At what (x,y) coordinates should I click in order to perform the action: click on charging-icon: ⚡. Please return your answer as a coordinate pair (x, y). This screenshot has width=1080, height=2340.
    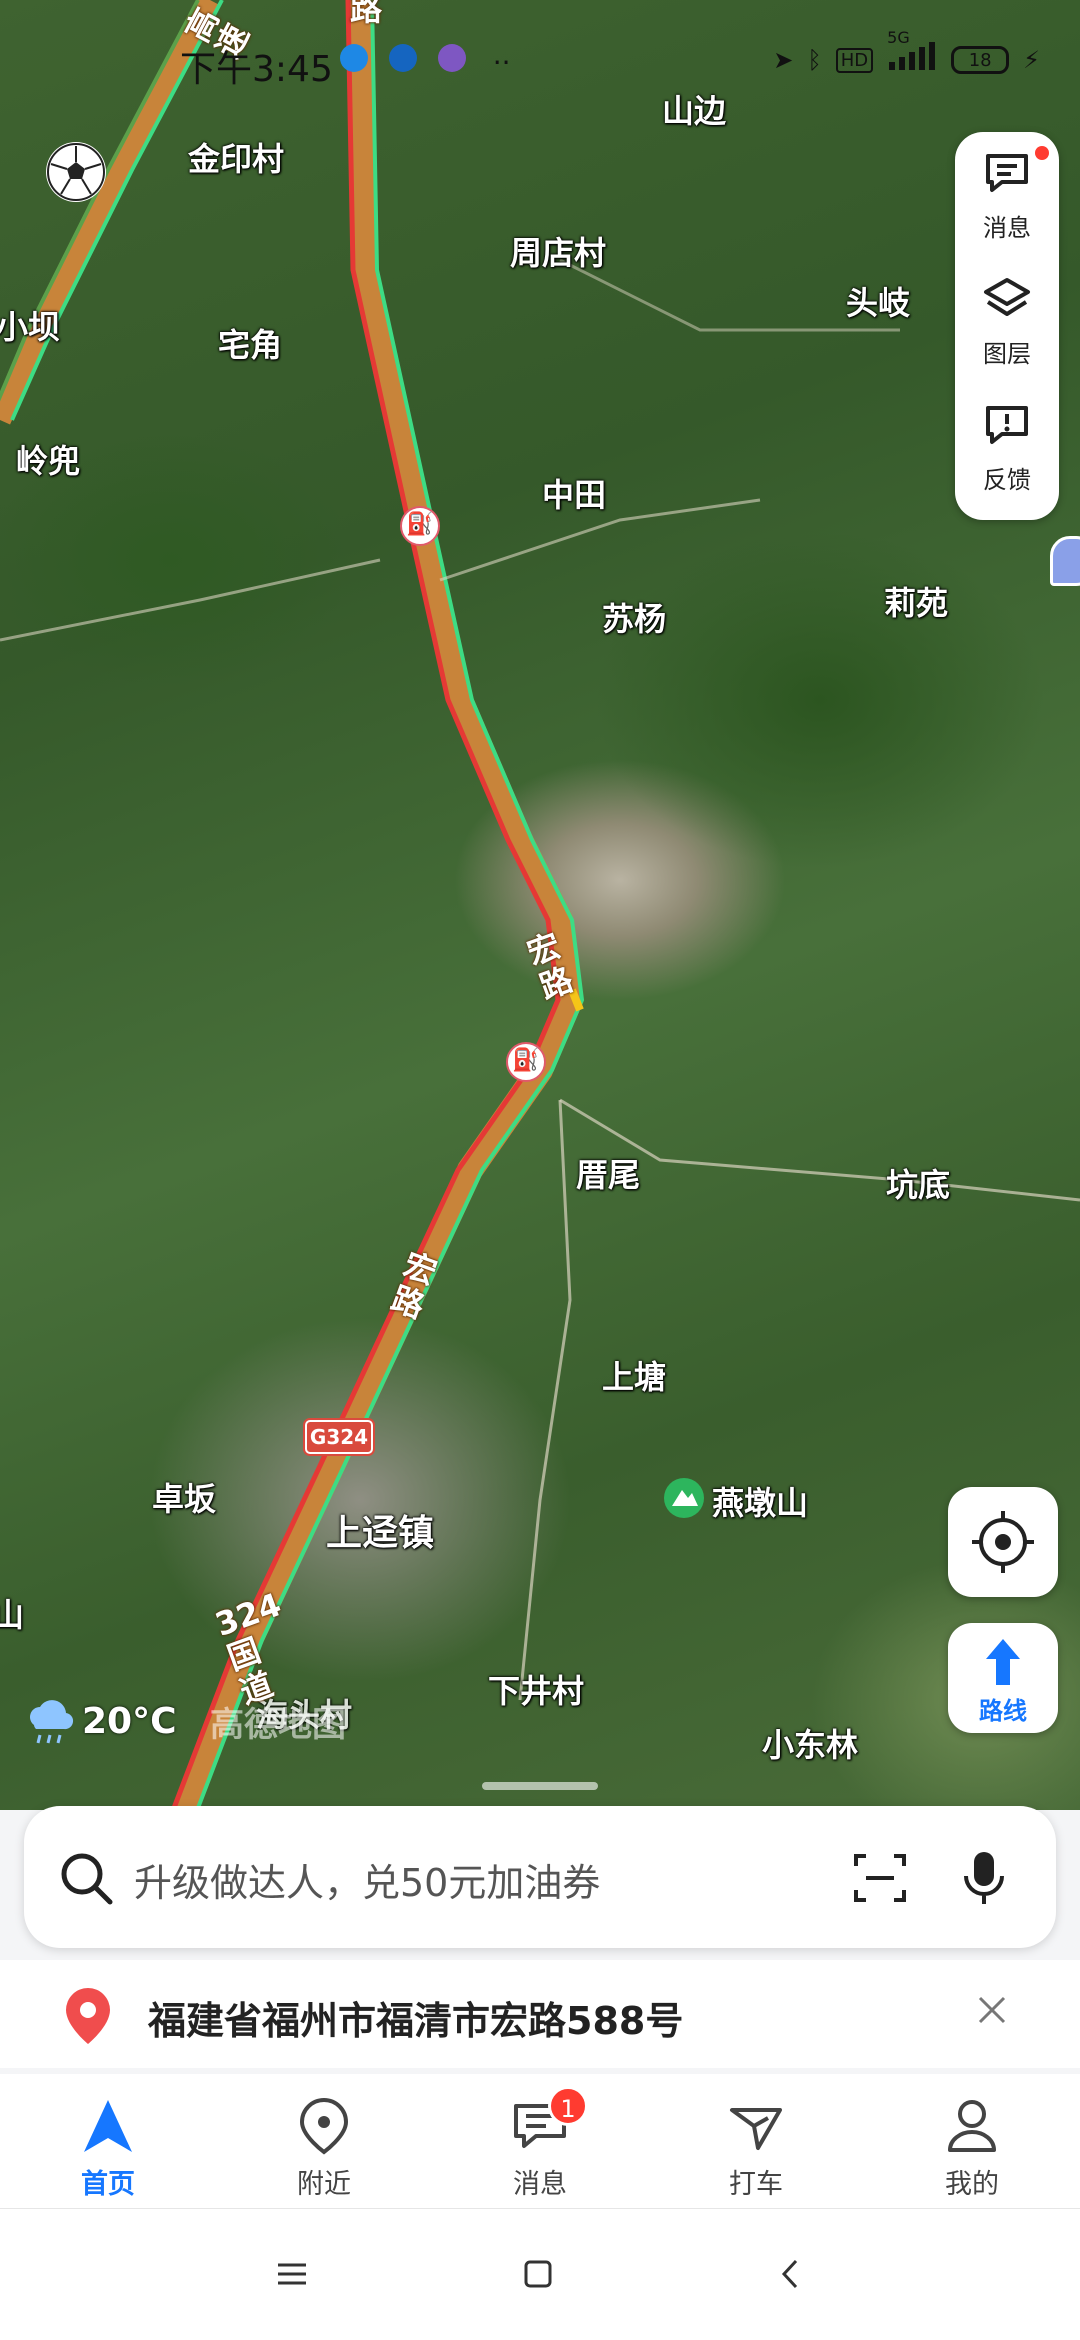
    Looking at the image, I should click on (1031, 60).